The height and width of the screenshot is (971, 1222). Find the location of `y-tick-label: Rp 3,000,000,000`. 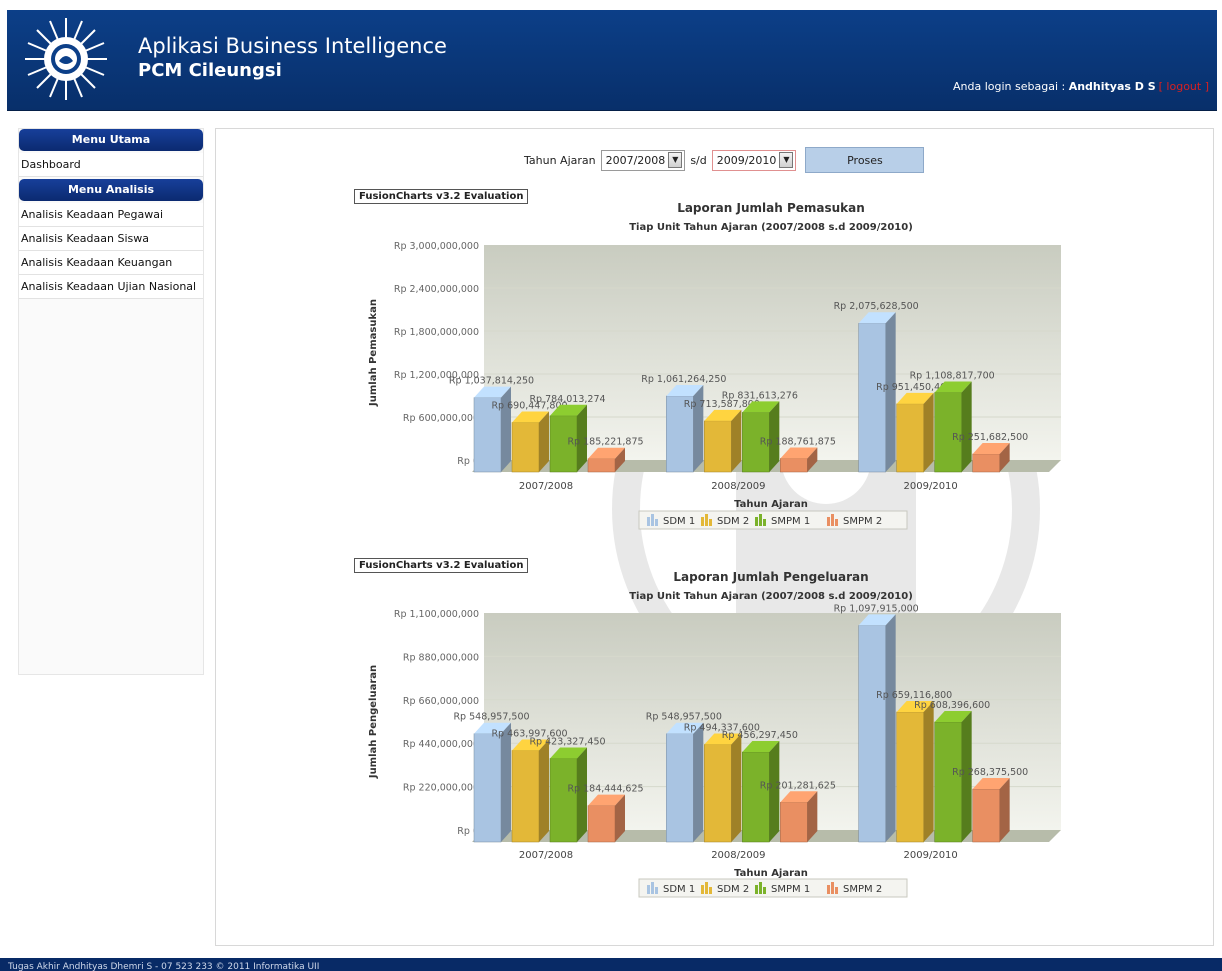

y-tick-label: Rp 3,000,000,000 is located at coordinates (436, 246).